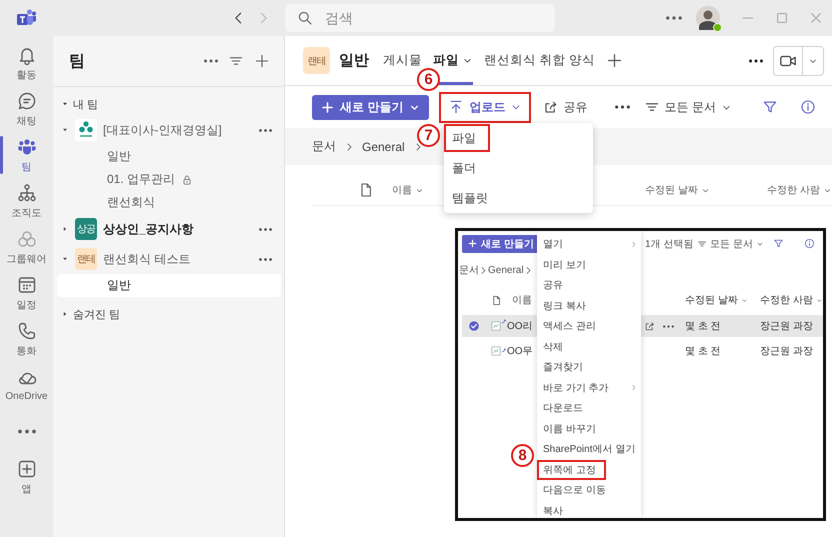 This screenshot has width=832, height=537. What do you see at coordinates (589, 367) in the screenshot?
I see `menu-item: 즐겨찾기` at bounding box center [589, 367].